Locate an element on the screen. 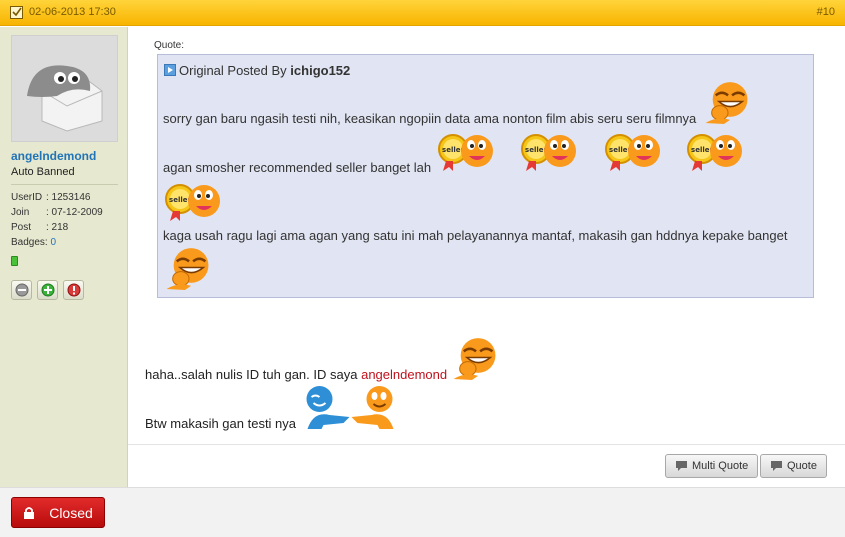 The width and height of the screenshot is (845, 537). alert-icon is located at coordinates (74, 290).